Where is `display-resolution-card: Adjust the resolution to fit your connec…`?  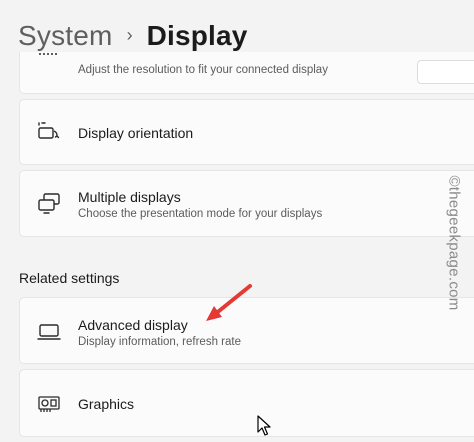
display-resolution-card: Adjust the resolution to fit your connec… is located at coordinates (246, 73).